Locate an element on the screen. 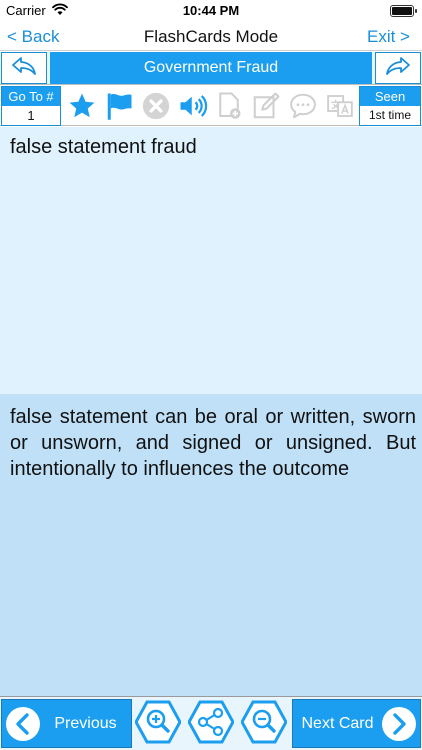 This screenshot has width=422, height=750. previous-button: Previous is located at coordinates (66, 723).